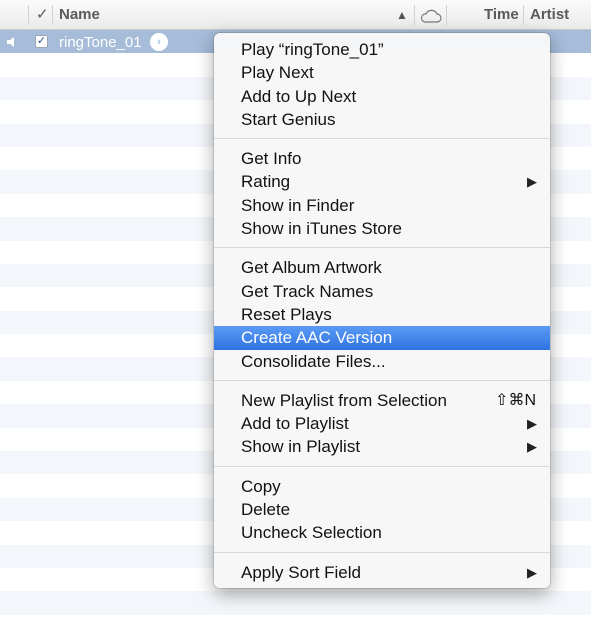 The height and width of the screenshot is (620, 591). I want to click on track-checkbox: ✓, so click(41, 41).